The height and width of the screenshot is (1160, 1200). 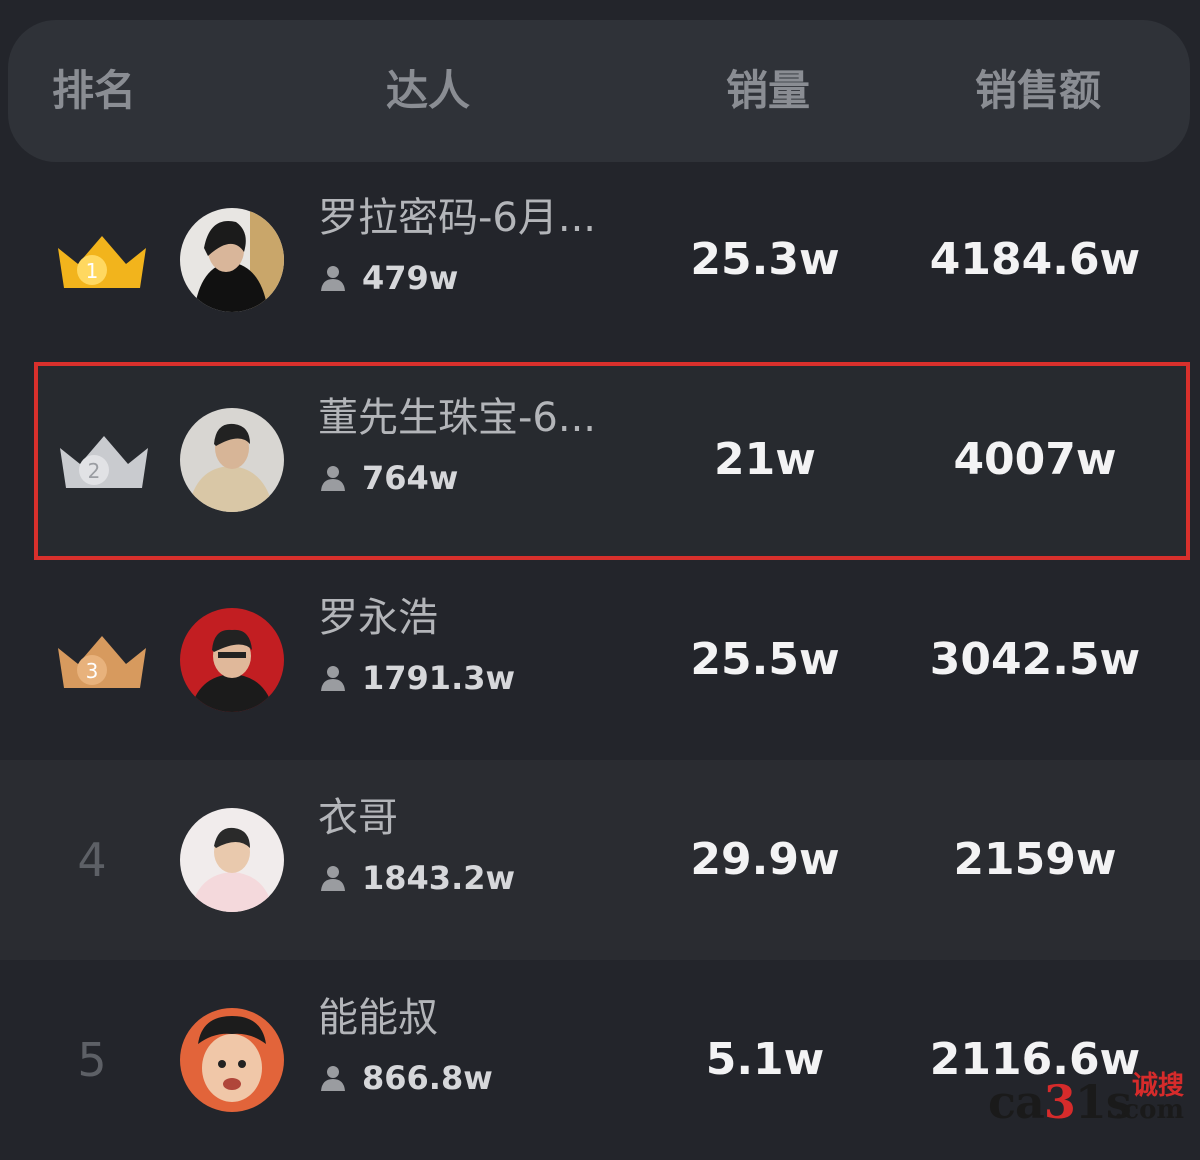 I want to click on rank-number: 4, so click(x=92, y=860).